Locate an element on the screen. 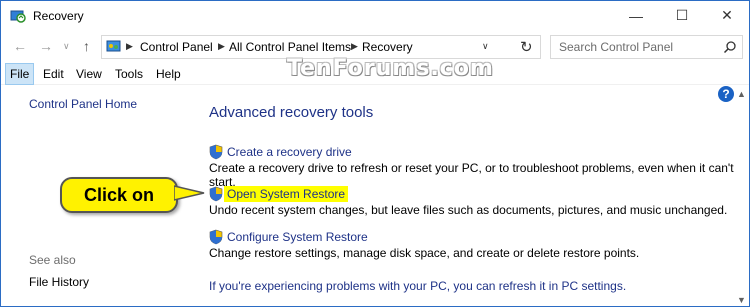  forward-arrow-icon: → is located at coordinates (46, 46).